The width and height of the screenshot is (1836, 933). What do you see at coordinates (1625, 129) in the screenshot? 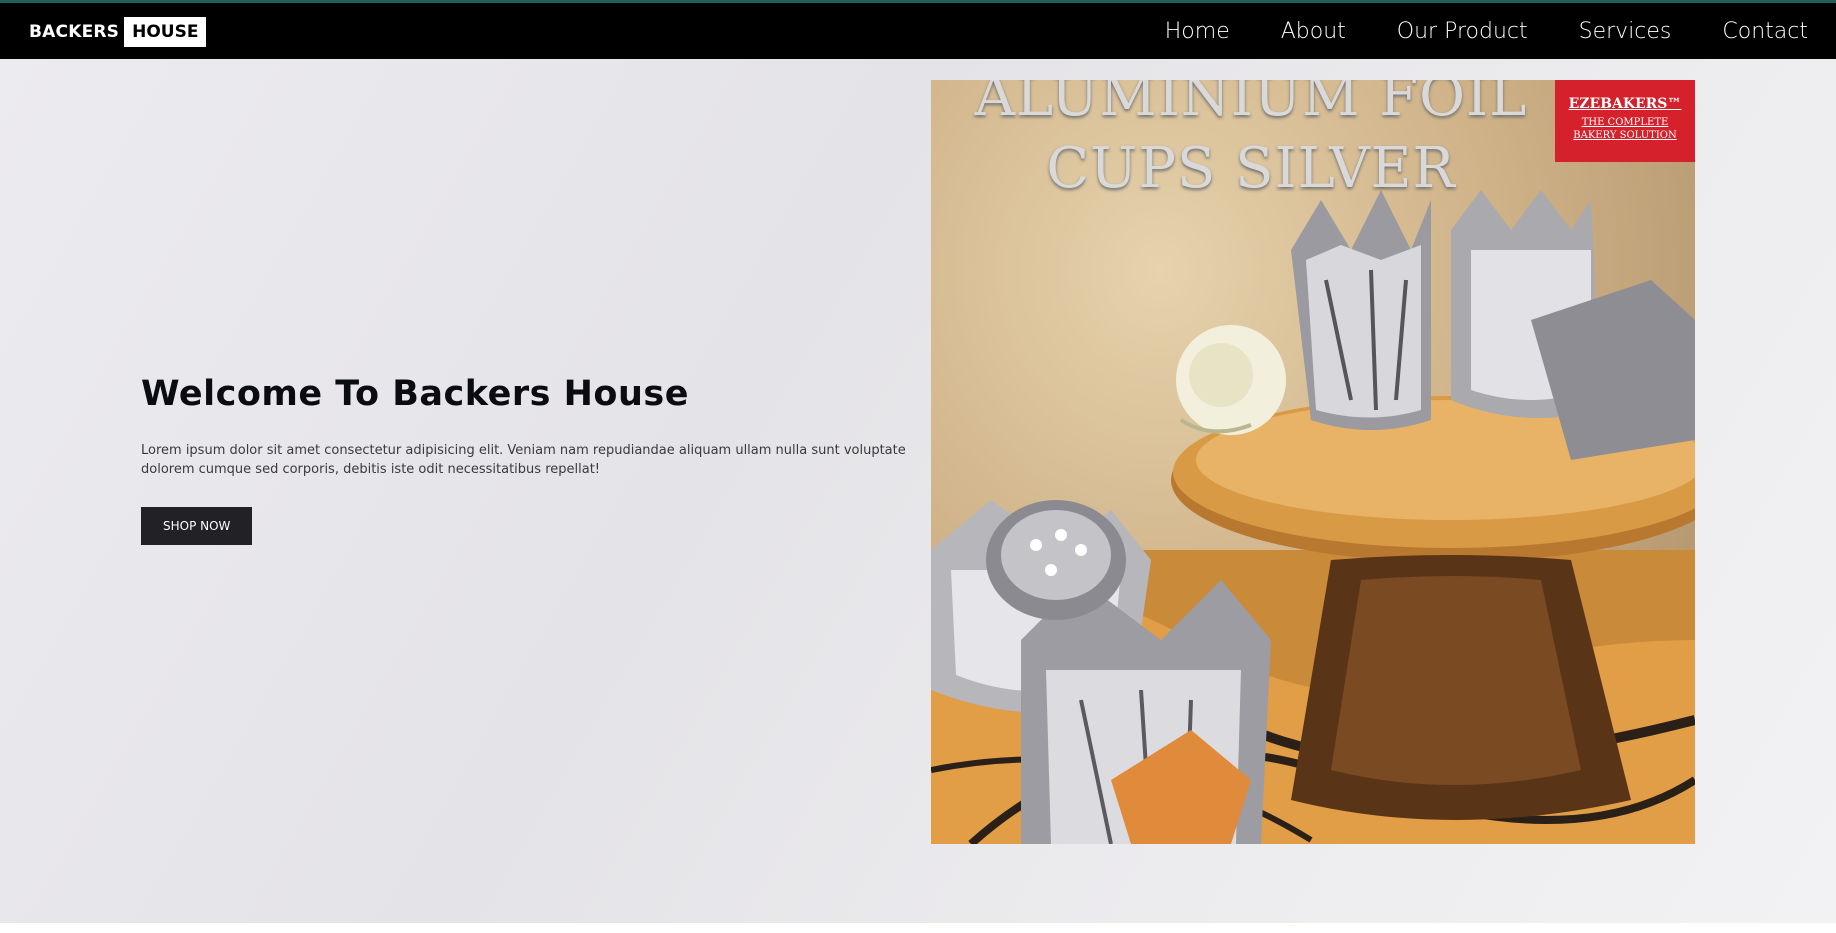
I see `badge-tagline: THE COMPLETE BAKERY SOLUTION` at bounding box center [1625, 129].